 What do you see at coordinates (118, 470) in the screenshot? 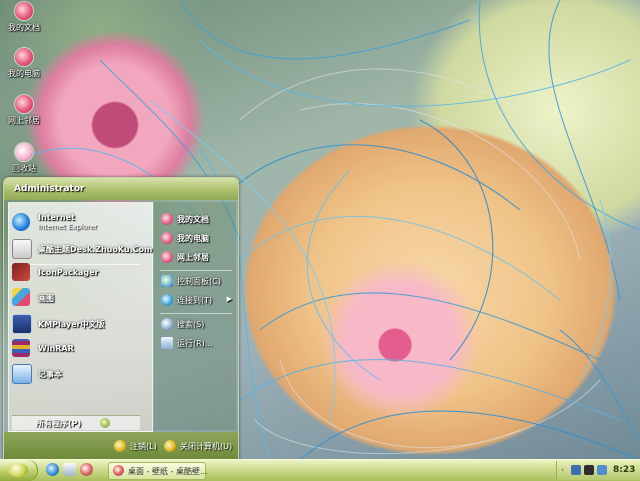
I see `browser-icon` at bounding box center [118, 470].